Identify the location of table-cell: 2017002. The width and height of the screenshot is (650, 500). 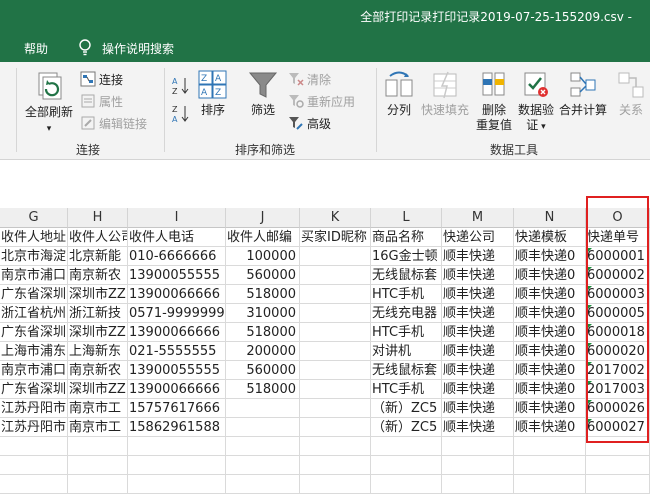
(618, 370).